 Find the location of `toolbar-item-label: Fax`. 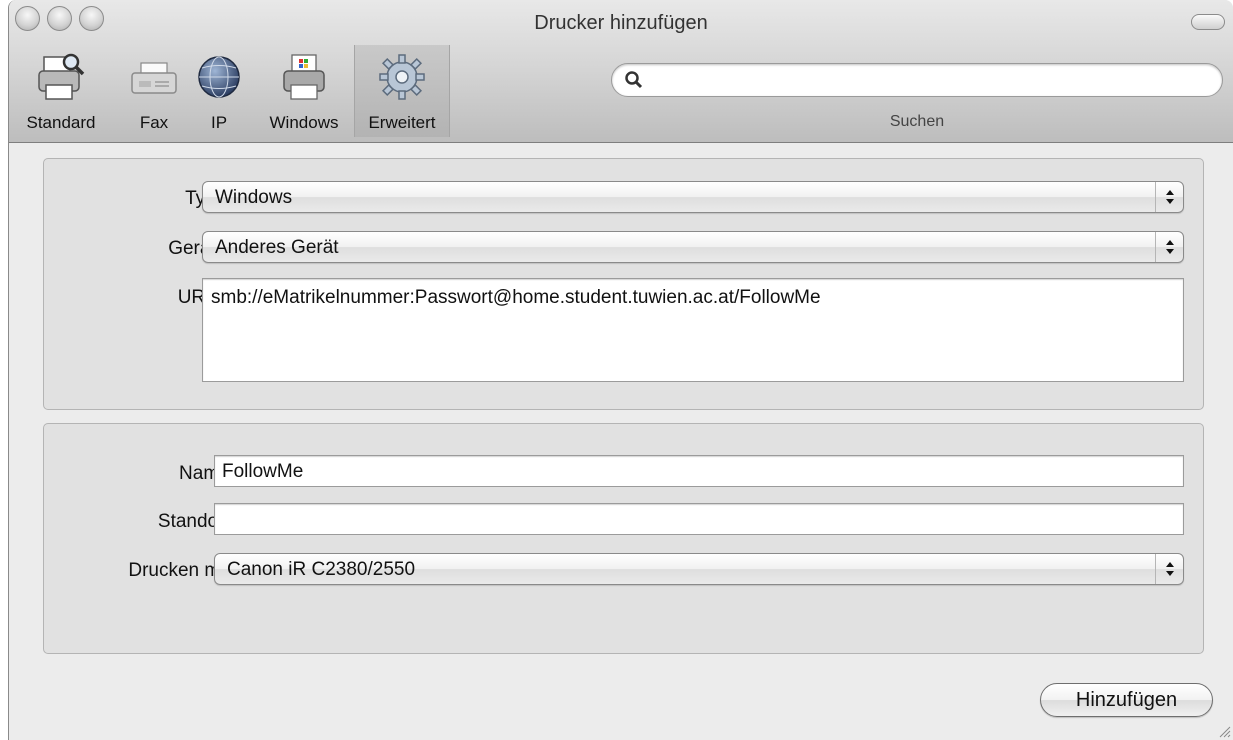

toolbar-item-label: Fax is located at coordinates (154, 122).